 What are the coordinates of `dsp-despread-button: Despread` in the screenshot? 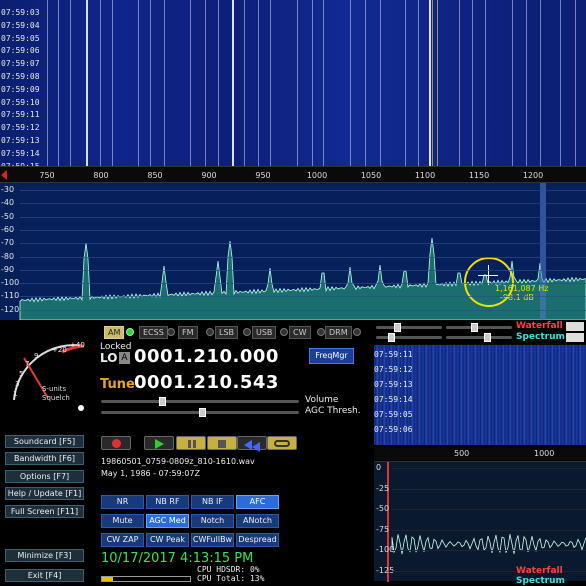 It's located at (257, 540).